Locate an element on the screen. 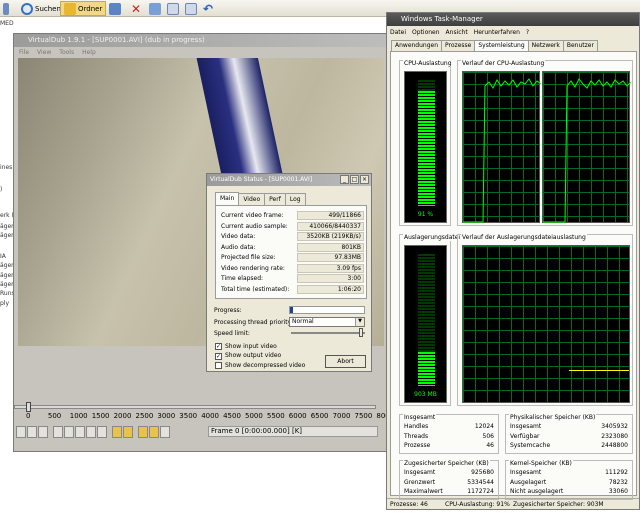 Image resolution: width=640 pixels, height=515 pixels. maximize-button: □ is located at coordinates (354, 179).